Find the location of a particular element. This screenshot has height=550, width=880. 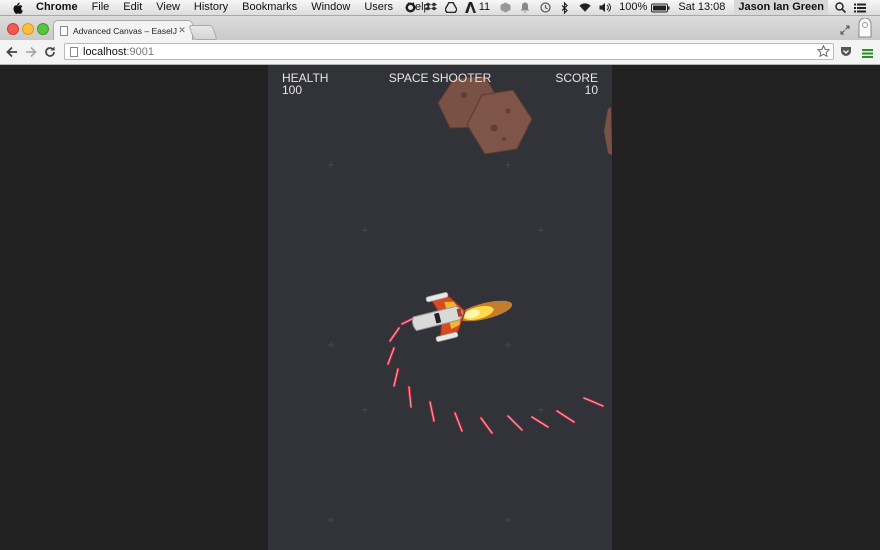

wifi-icon is located at coordinates (585, 8).